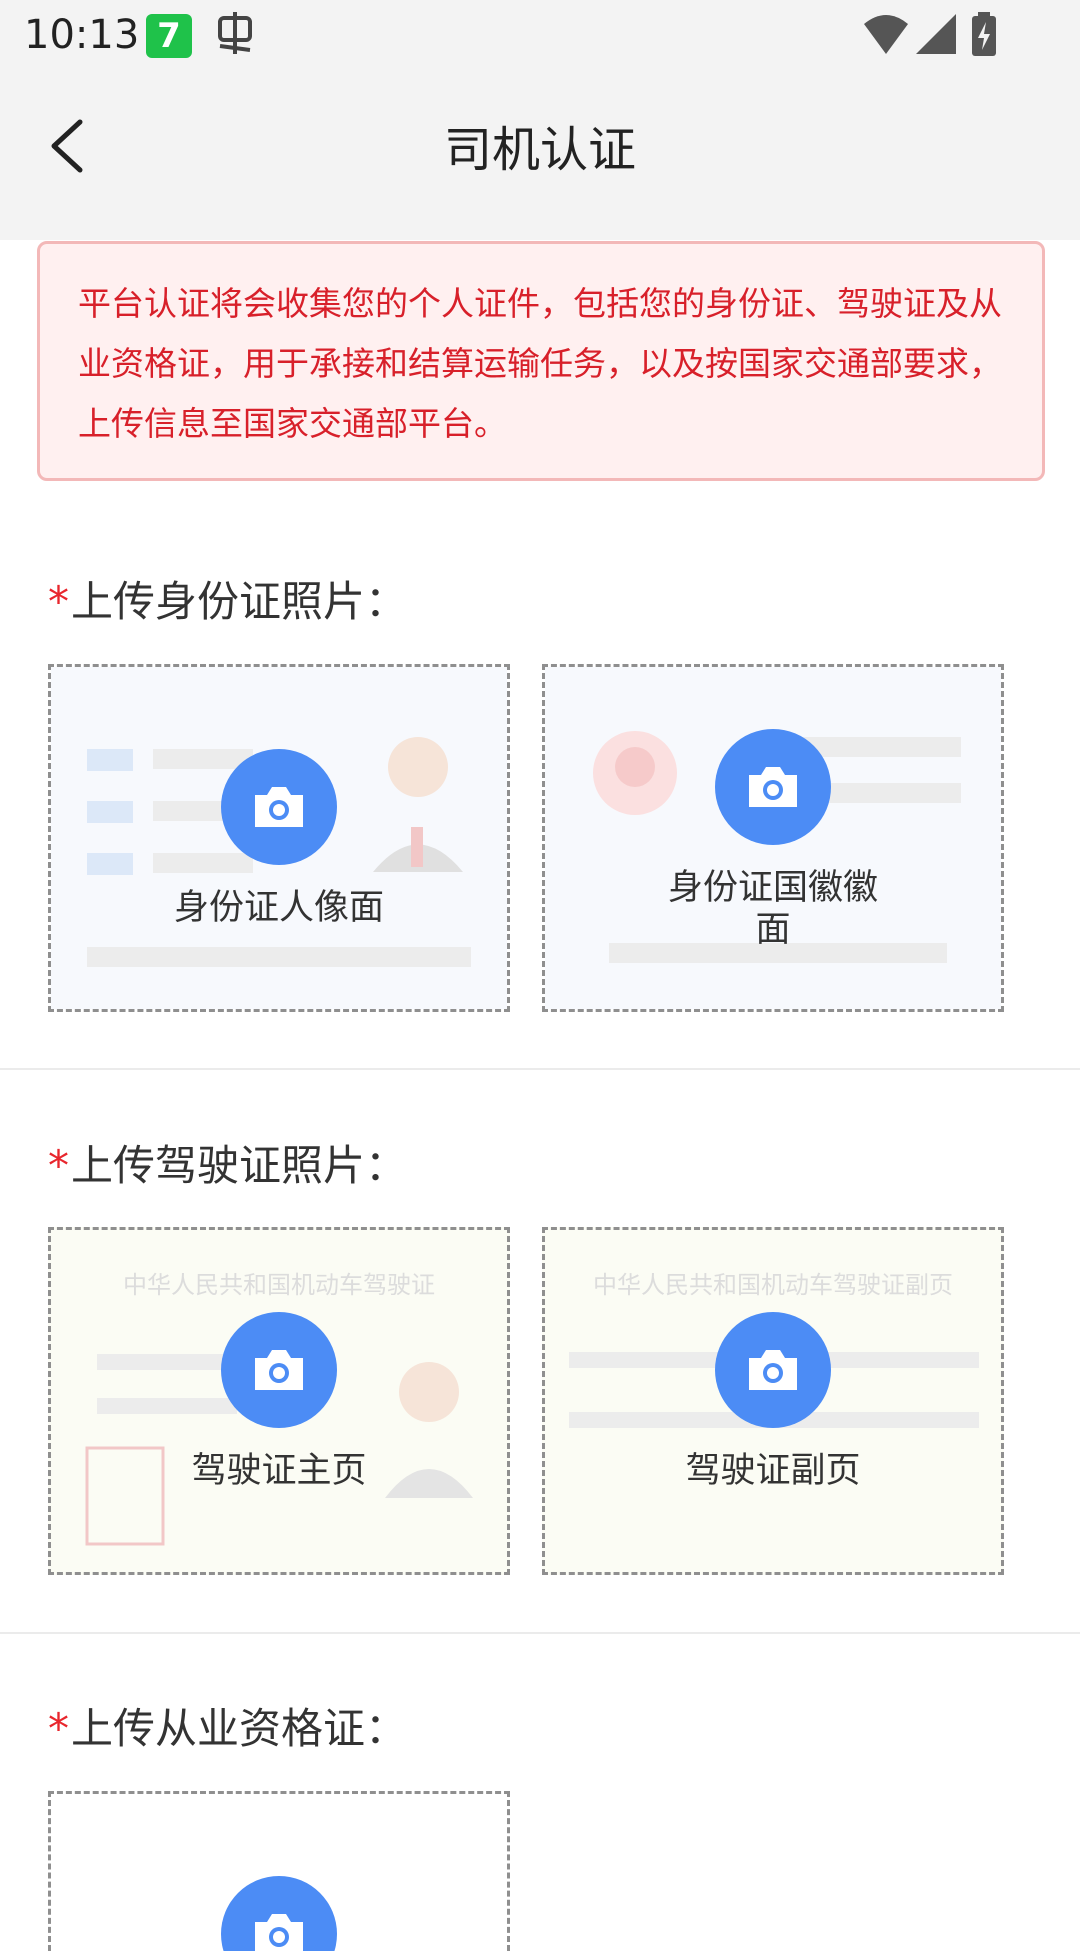 This screenshot has height=1951, width=1080. I want to click on upload-card-license-main: 中华人民共和国机动车驾驶证 驾驶证主页, so click(279, 1401).